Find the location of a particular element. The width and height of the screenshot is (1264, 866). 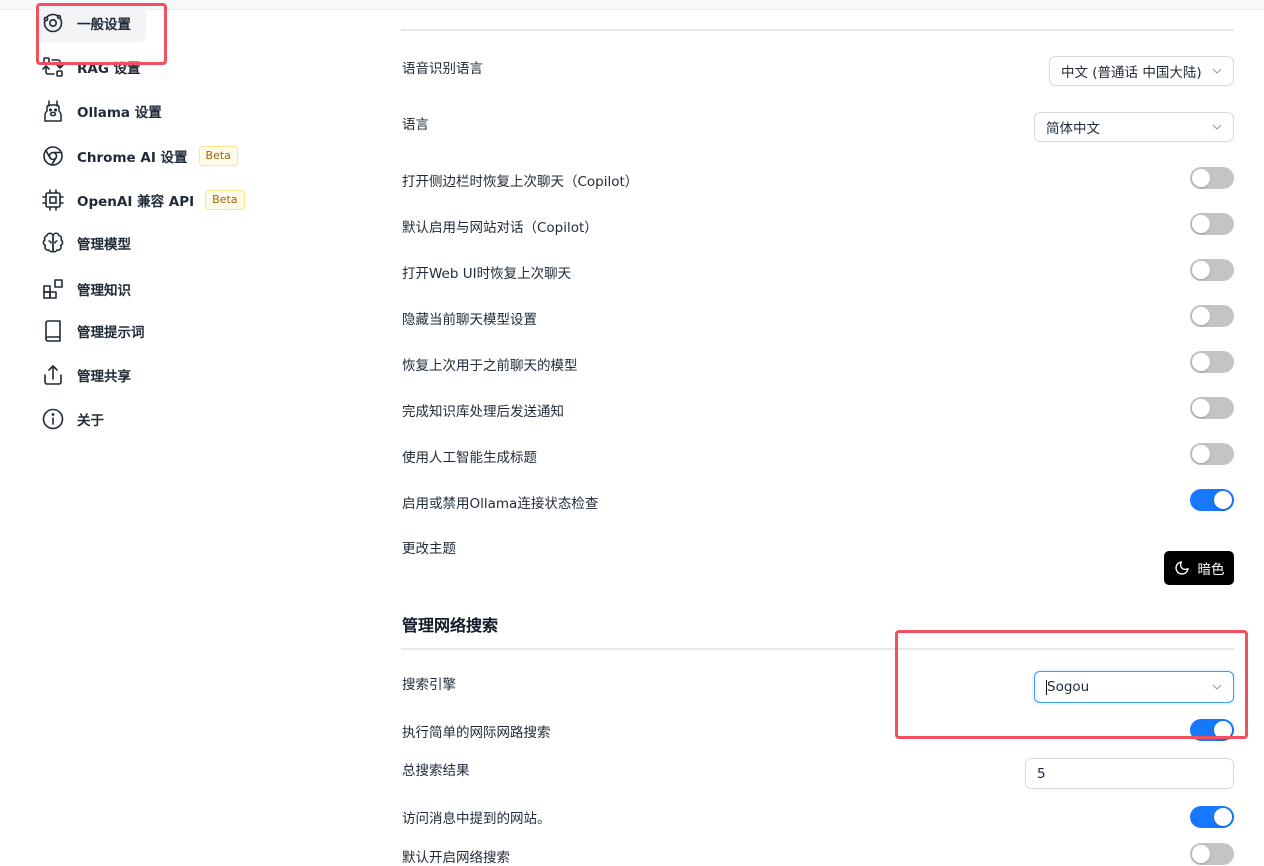

default-search-toggle is located at coordinates (1212, 854).